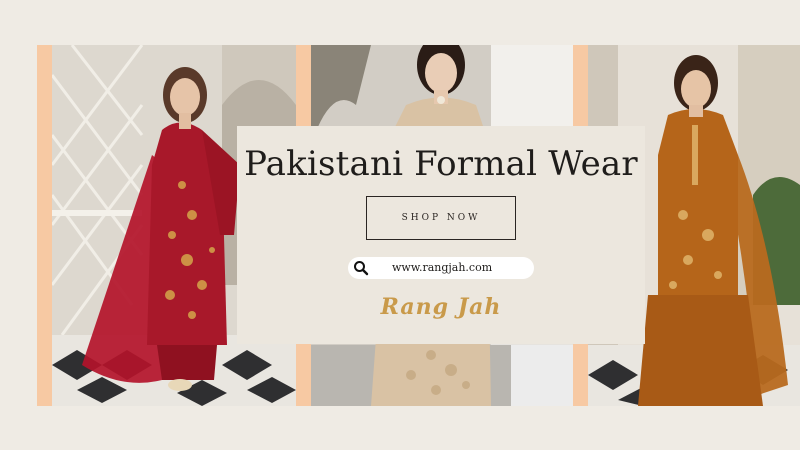 This screenshot has width=800, height=450. Describe the element at coordinates (441, 164) in the screenshot. I see `banner-title: Pakistani Formal Wear` at that location.